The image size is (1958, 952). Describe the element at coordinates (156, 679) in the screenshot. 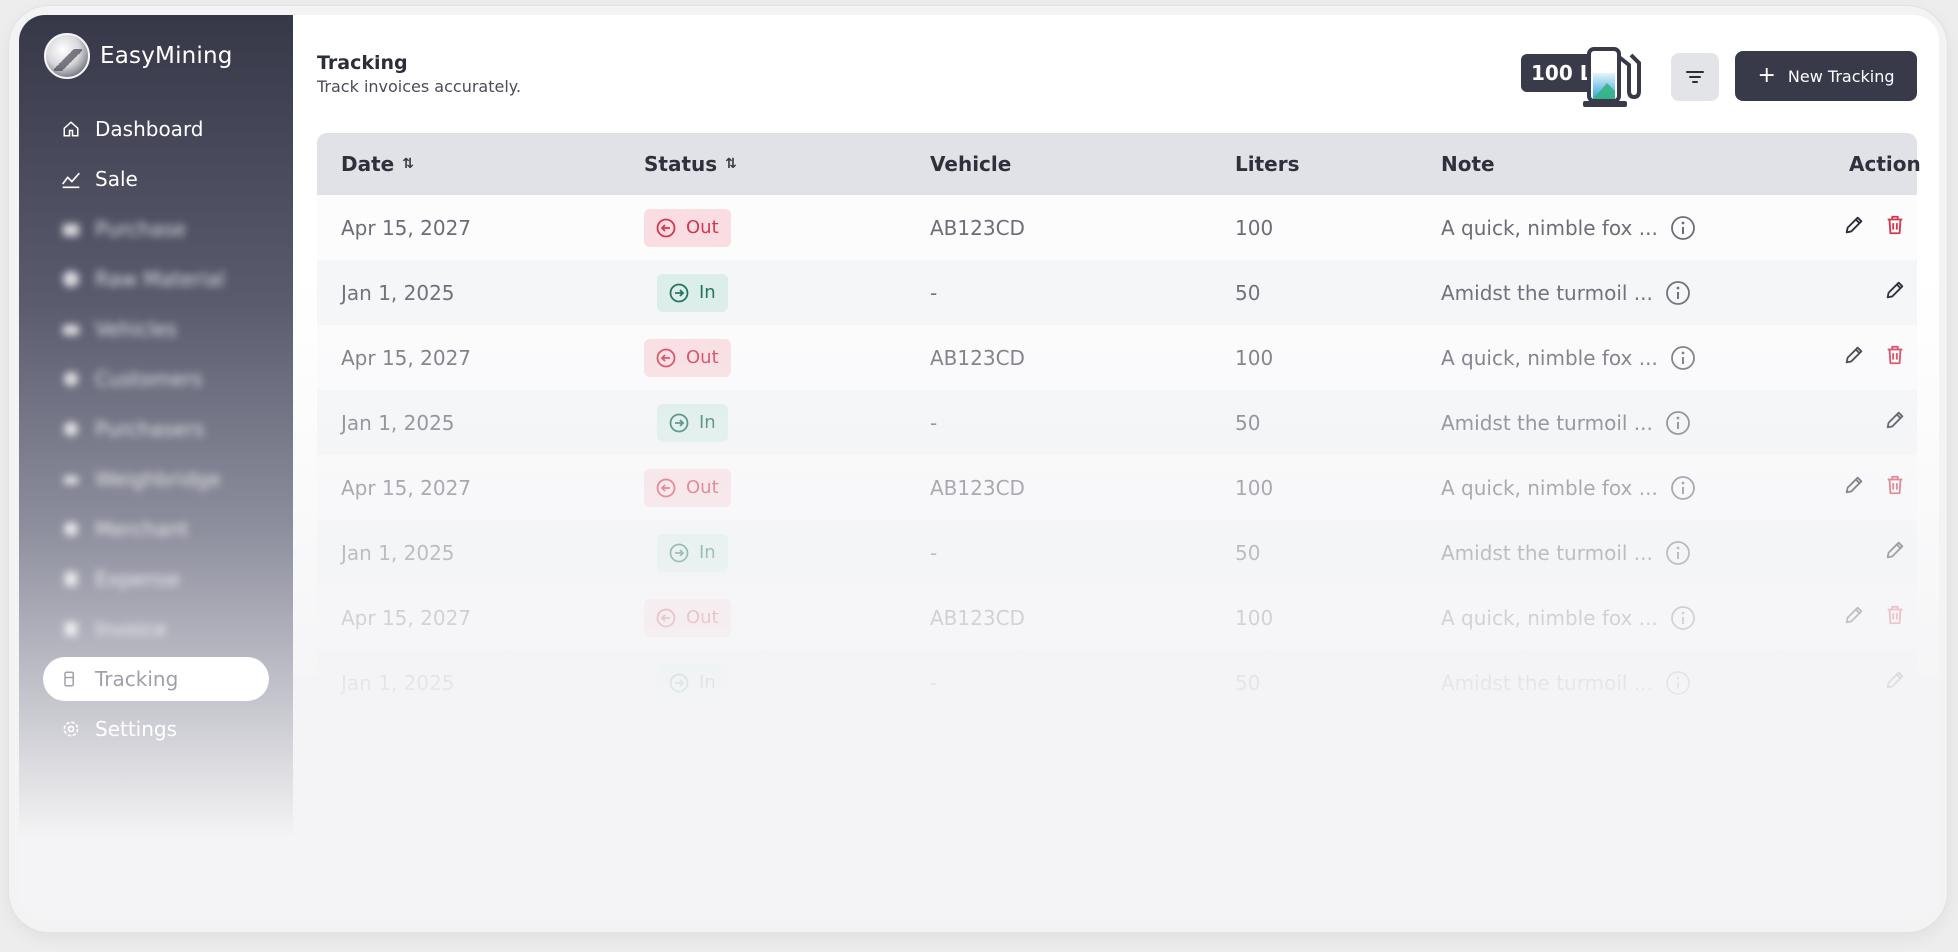

I see `sidebar-item-tracking: Tracking` at that location.